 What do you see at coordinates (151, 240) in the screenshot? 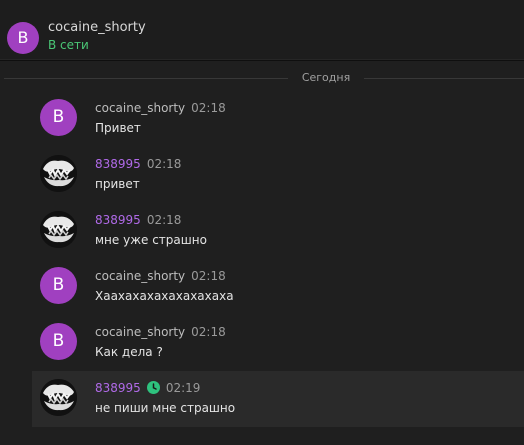
I see `message-text: мне уже страшно` at bounding box center [151, 240].